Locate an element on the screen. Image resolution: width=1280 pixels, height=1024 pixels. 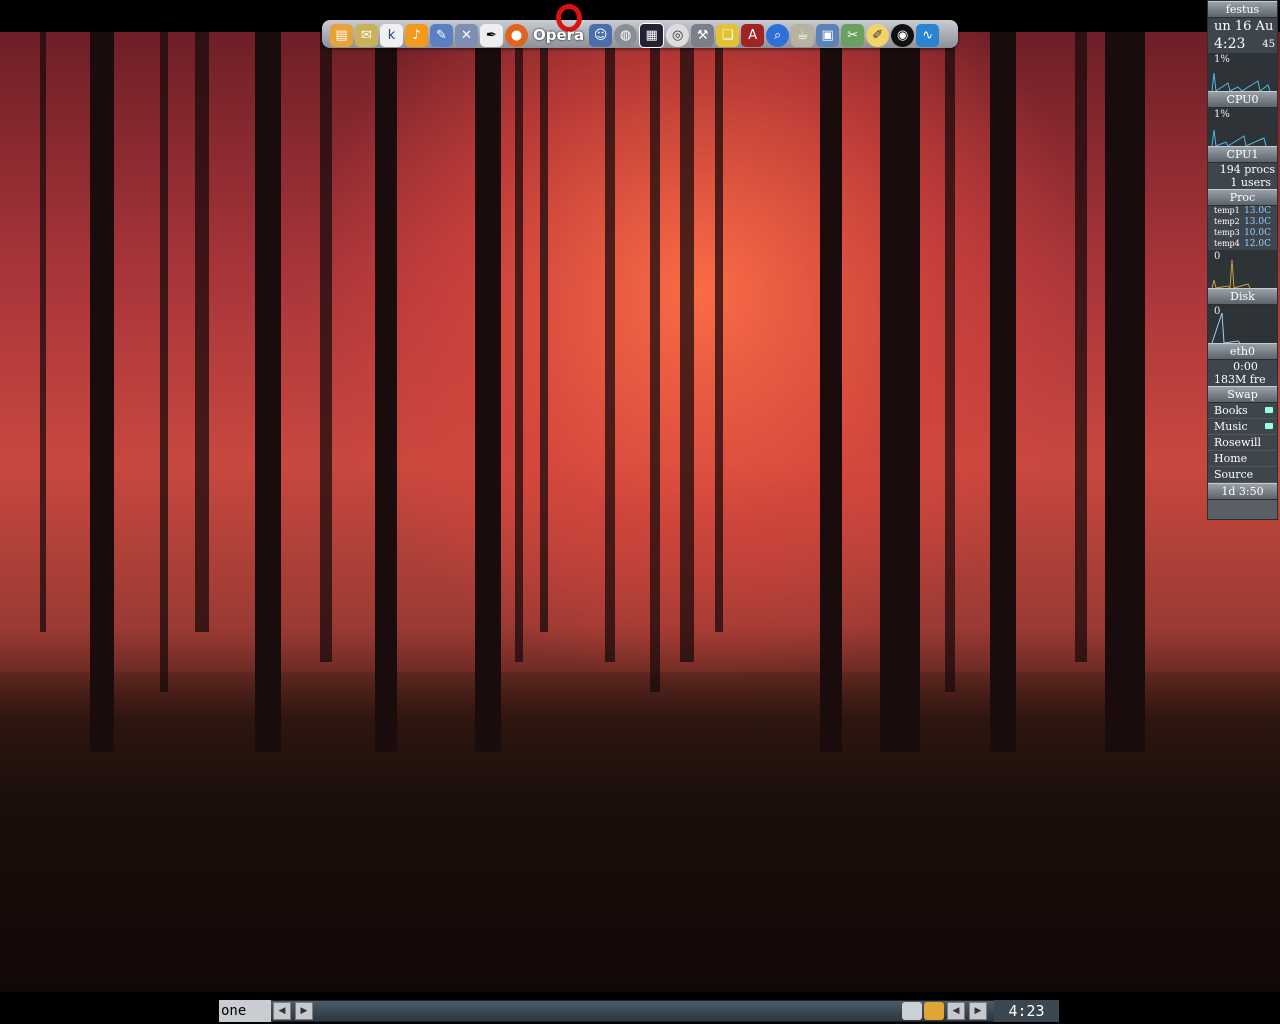
firefox-icon: ● is located at coordinates (516, 35).